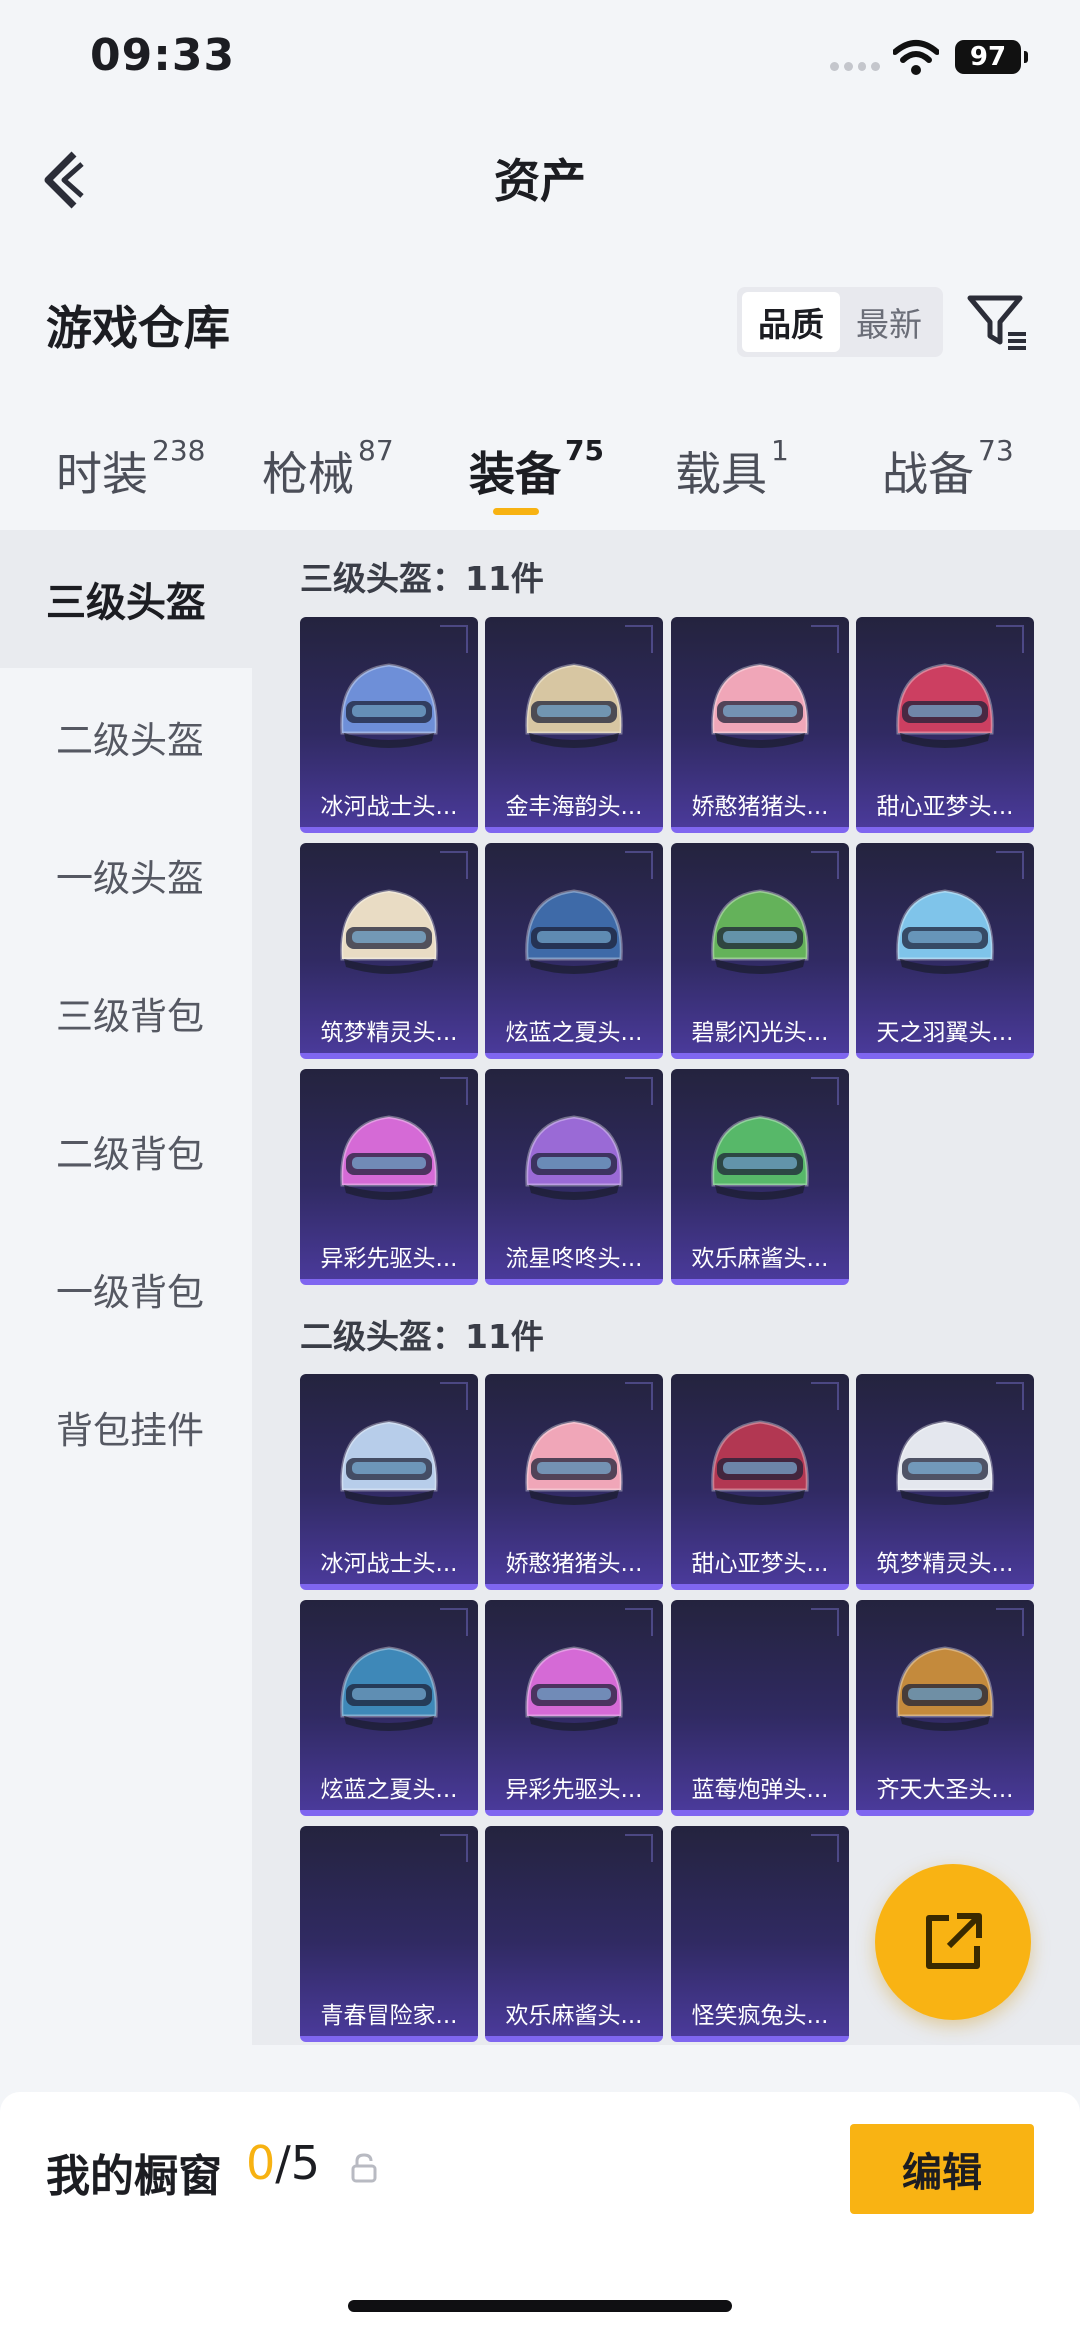  What do you see at coordinates (364, 2168) in the screenshot?
I see `lock-icon` at bounding box center [364, 2168].